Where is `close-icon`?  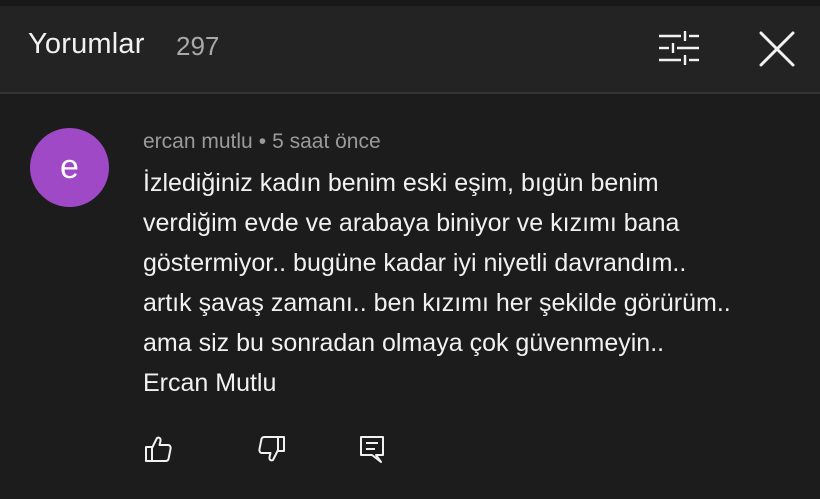
close-icon is located at coordinates (777, 49).